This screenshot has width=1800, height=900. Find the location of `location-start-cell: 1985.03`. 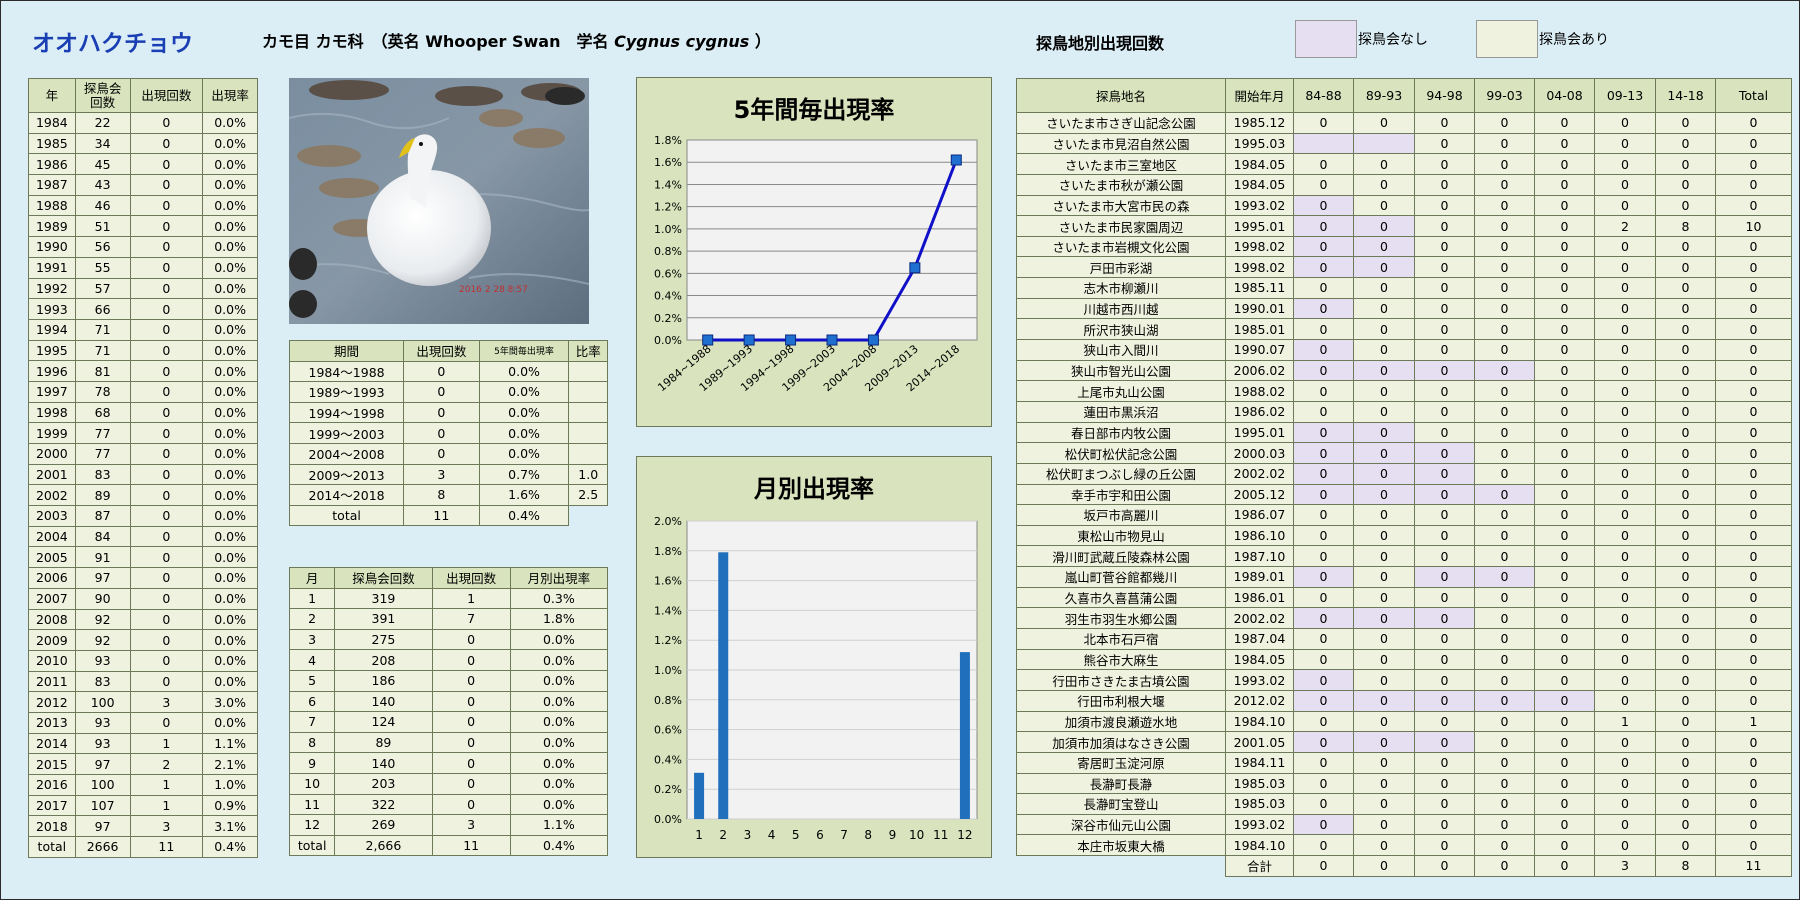

location-start-cell: 1985.03 is located at coordinates (1259, 804).